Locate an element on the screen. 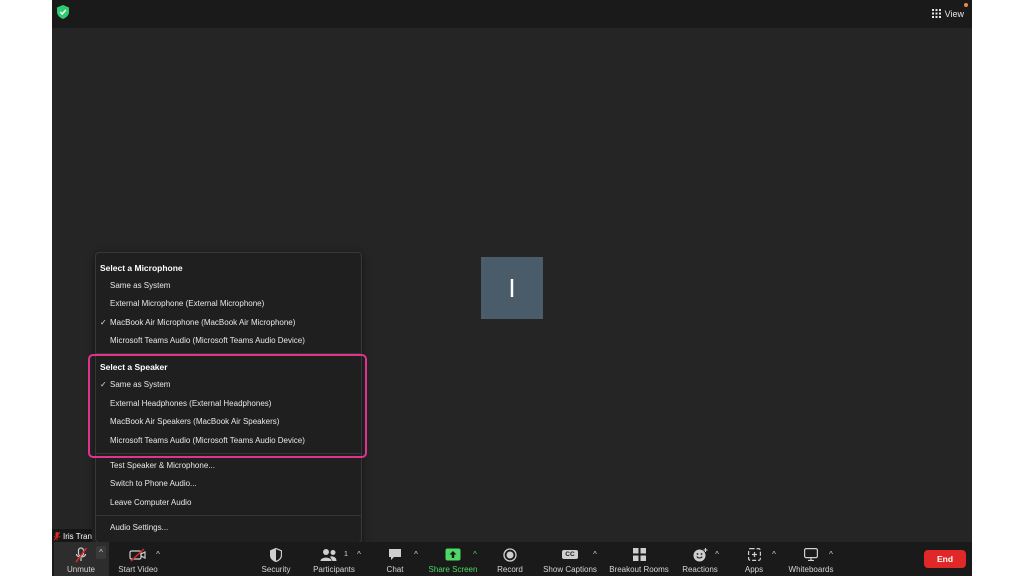 Image resolution: width=1024 pixels, height=576 pixels. record-icon is located at coordinates (510, 554).